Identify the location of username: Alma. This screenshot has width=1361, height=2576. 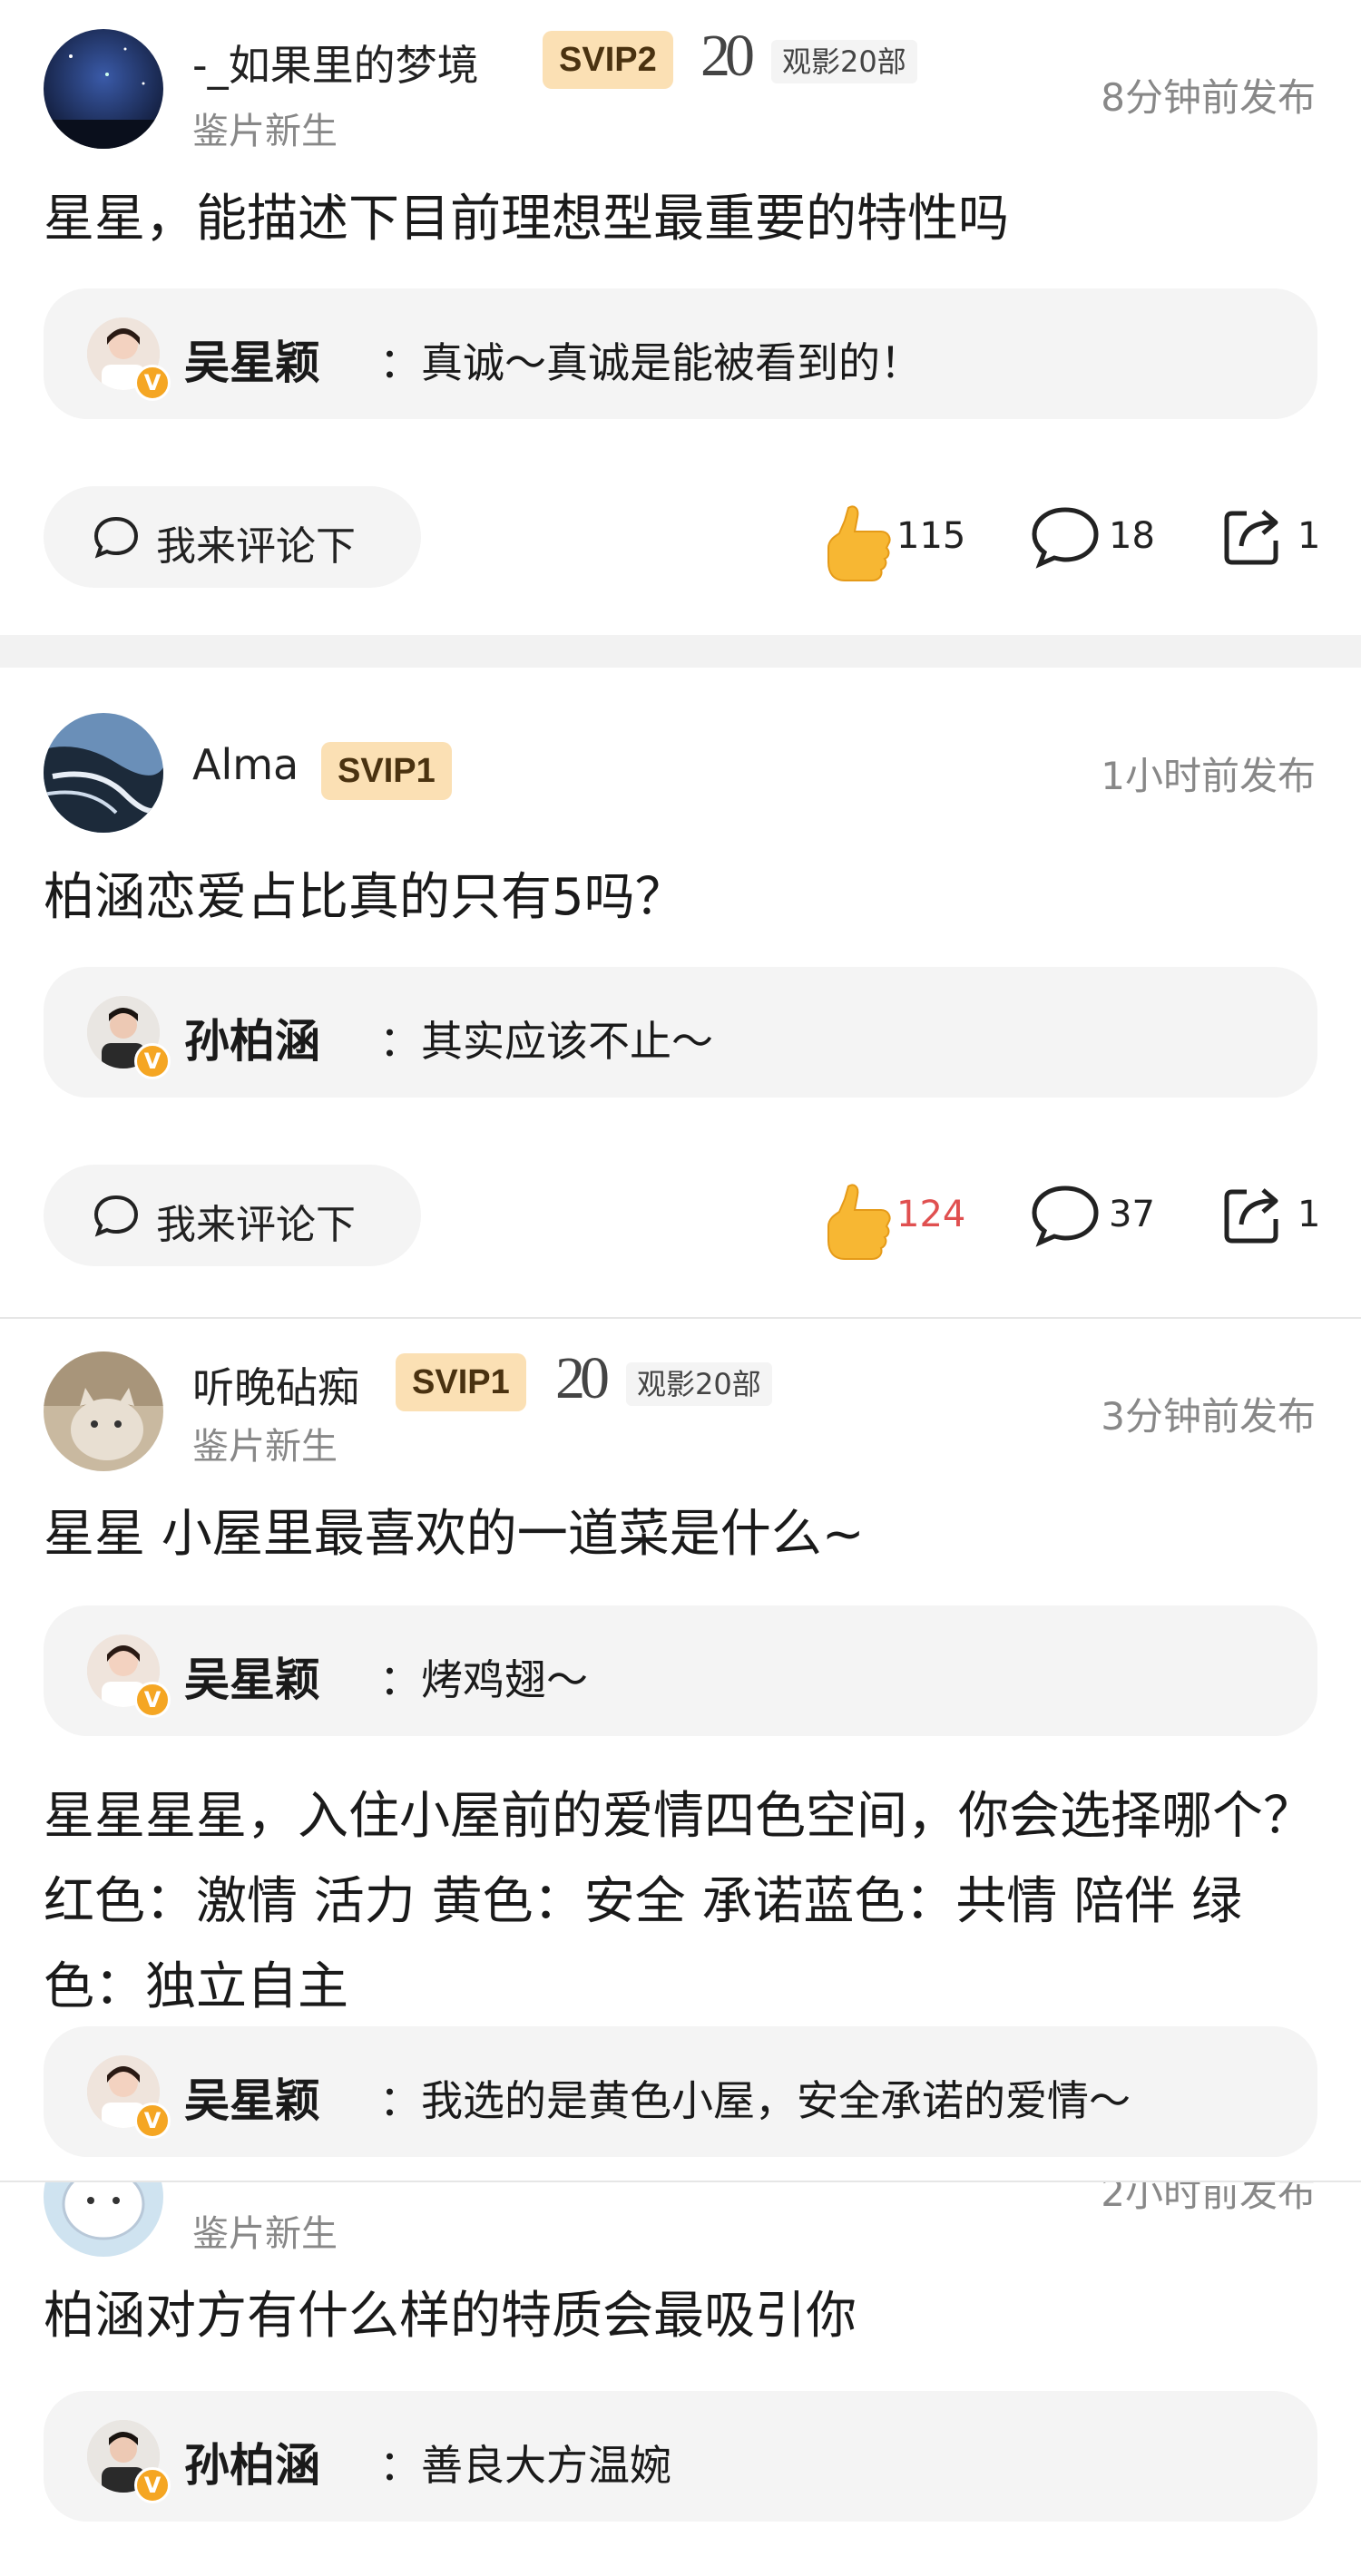
(245, 764).